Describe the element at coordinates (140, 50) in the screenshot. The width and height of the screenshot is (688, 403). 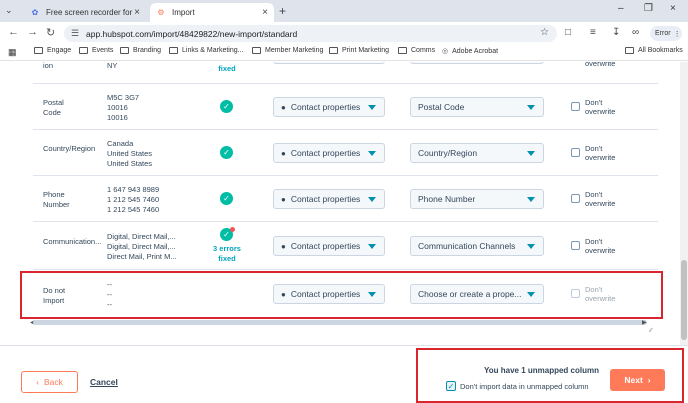
I see `bookmark-branding: Branding` at that location.